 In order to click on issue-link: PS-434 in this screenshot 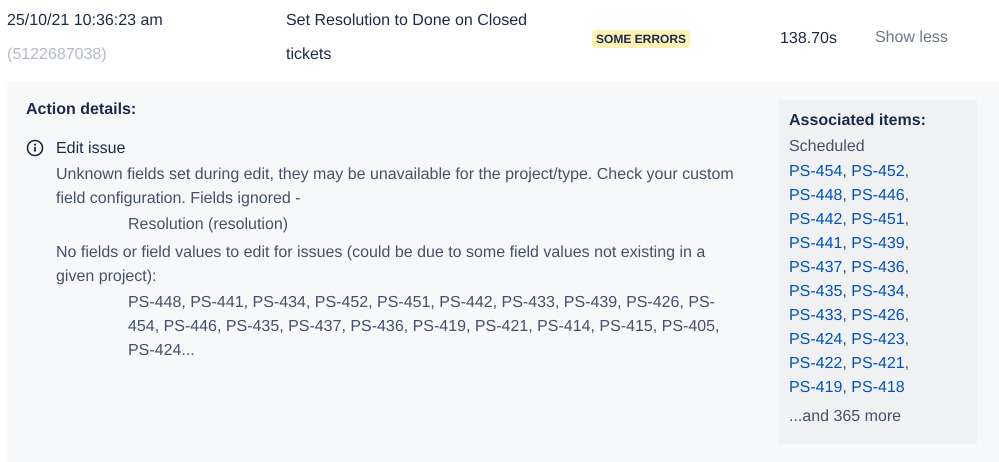, I will do `click(878, 291)`.